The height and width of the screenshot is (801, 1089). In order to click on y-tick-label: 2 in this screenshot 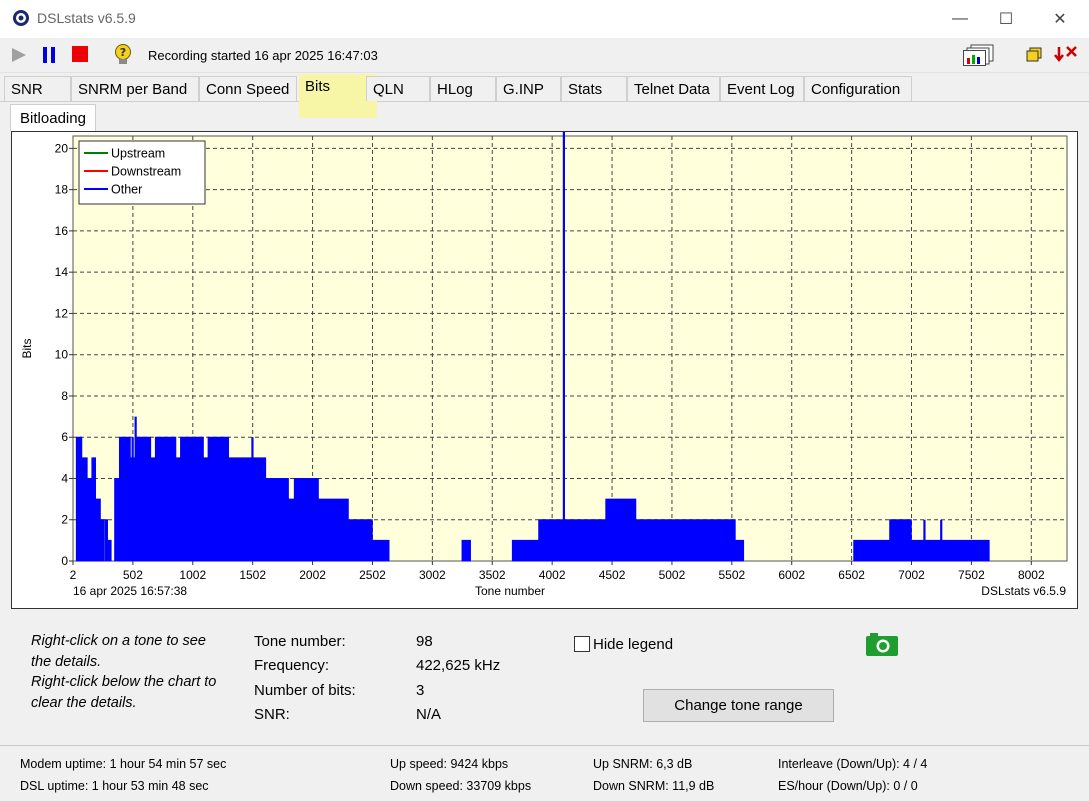, I will do `click(64, 520)`.